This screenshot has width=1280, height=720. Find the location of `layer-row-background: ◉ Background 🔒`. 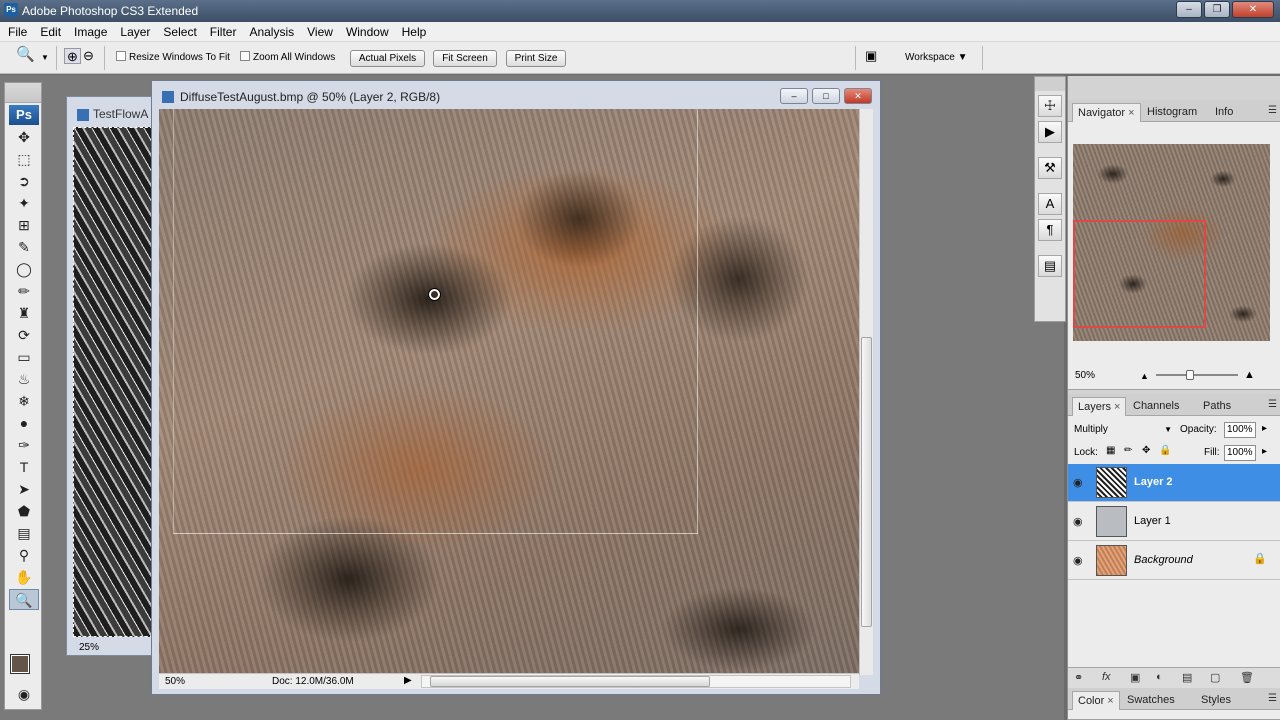

layer-row-background: ◉ Background 🔒 is located at coordinates (1174, 561).